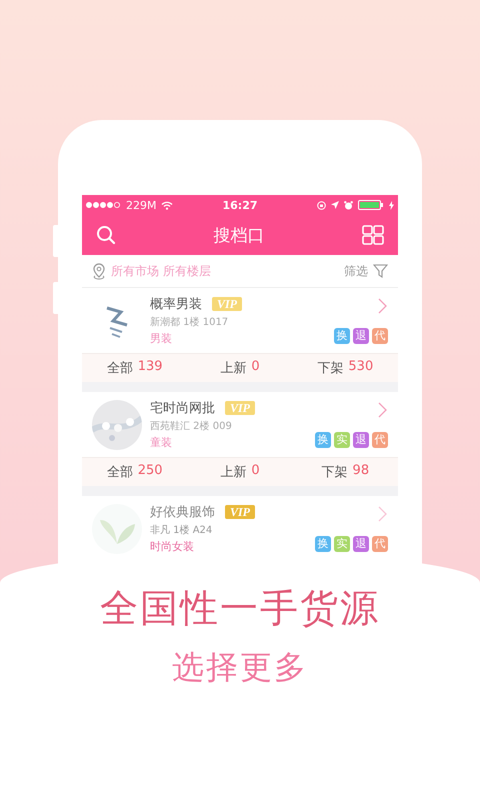 The height and width of the screenshot is (800, 480). Describe the element at coordinates (182, 512) in the screenshot. I see `shop-name: 好依典服饰` at that location.